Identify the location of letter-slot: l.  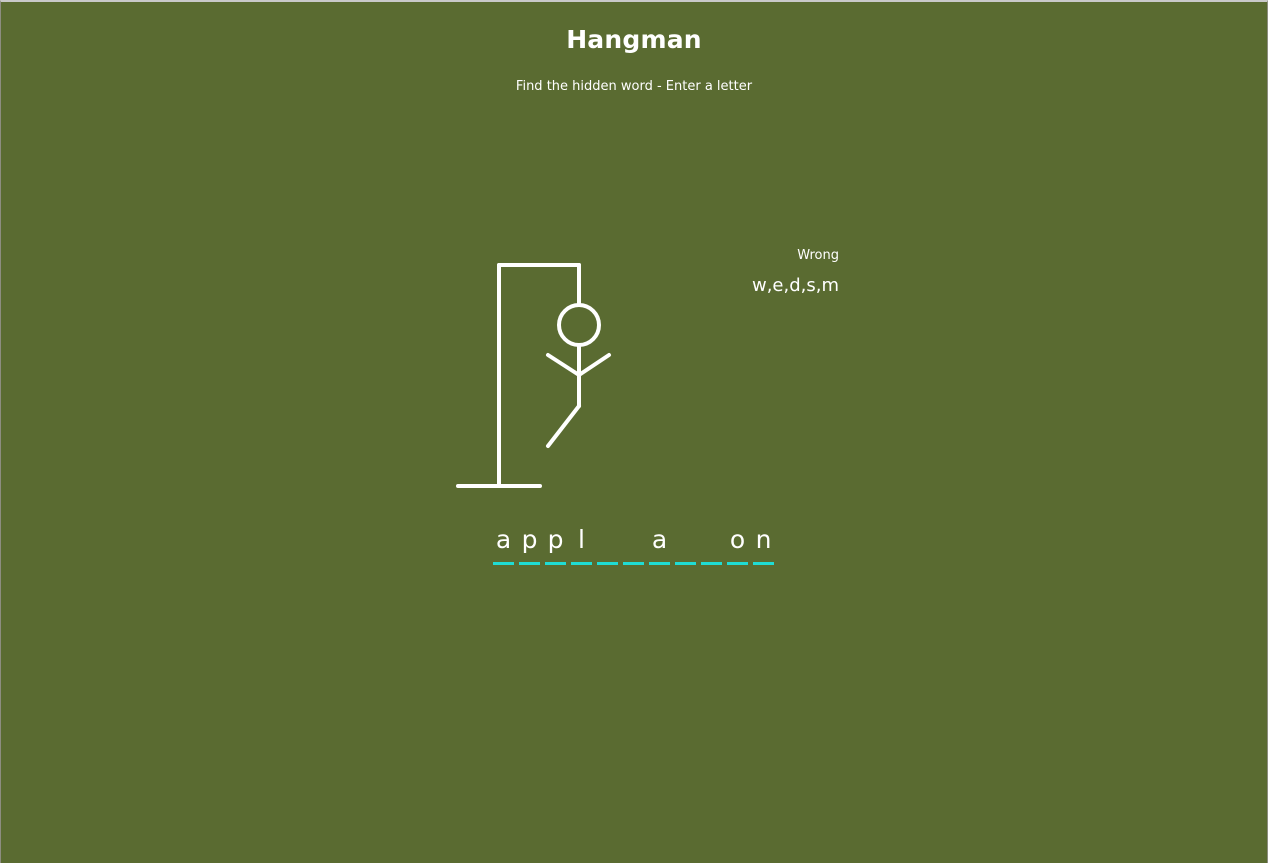
(581, 545).